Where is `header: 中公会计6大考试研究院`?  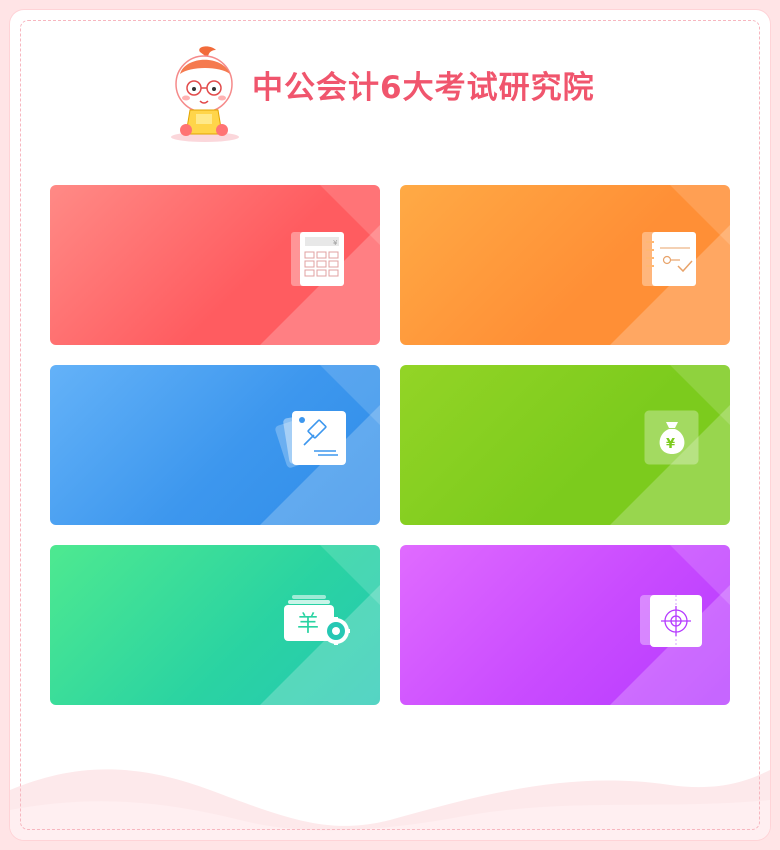
header: 中公会计6大考试研究院 is located at coordinates (390, 91).